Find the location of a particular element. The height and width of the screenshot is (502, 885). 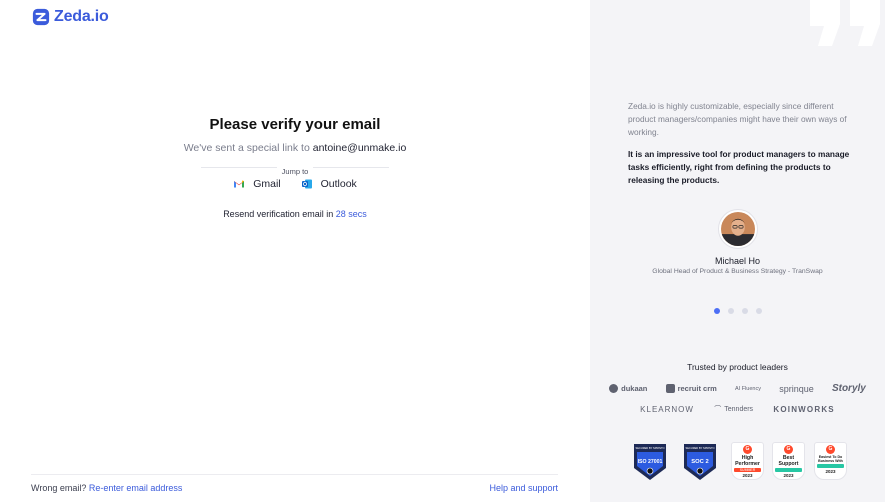

g2-badge-title: Easiest To Do Business With is located at coordinates (830, 459).